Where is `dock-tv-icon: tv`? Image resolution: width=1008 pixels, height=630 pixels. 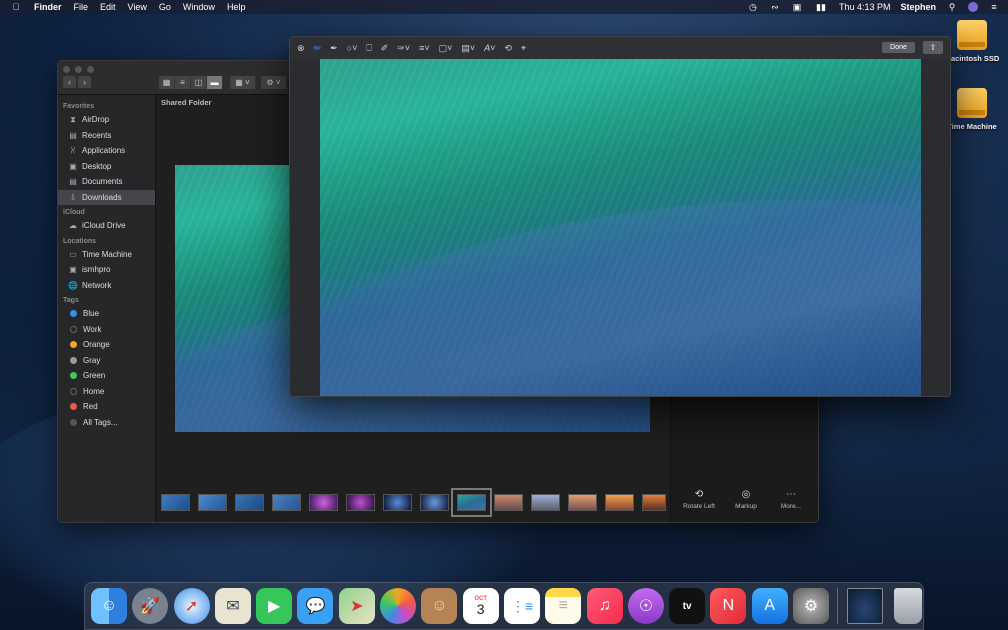 dock-tv-icon: tv is located at coordinates (687, 606).